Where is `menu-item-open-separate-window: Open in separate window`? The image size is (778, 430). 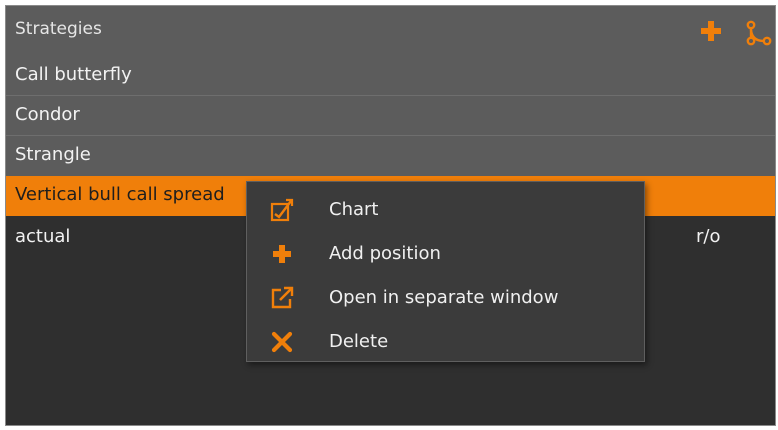
menu-item-open-separate-window: Open in separate window is located at coordinates (445, 298).